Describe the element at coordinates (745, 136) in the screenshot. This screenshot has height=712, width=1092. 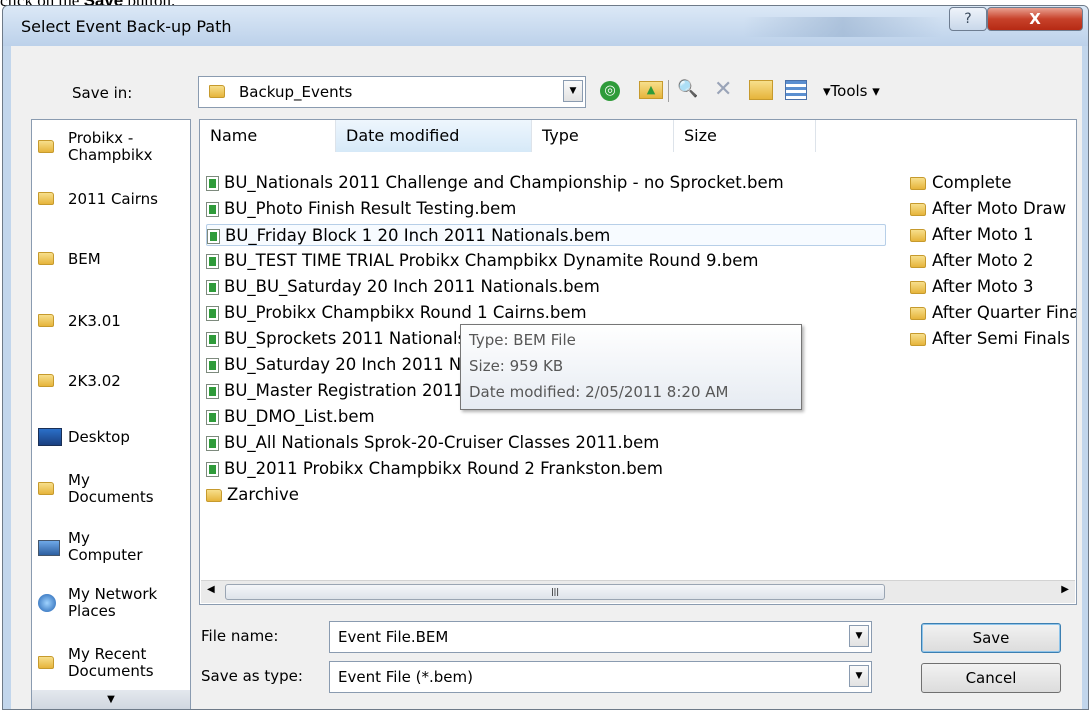
I see `column-size: Size` at that location.